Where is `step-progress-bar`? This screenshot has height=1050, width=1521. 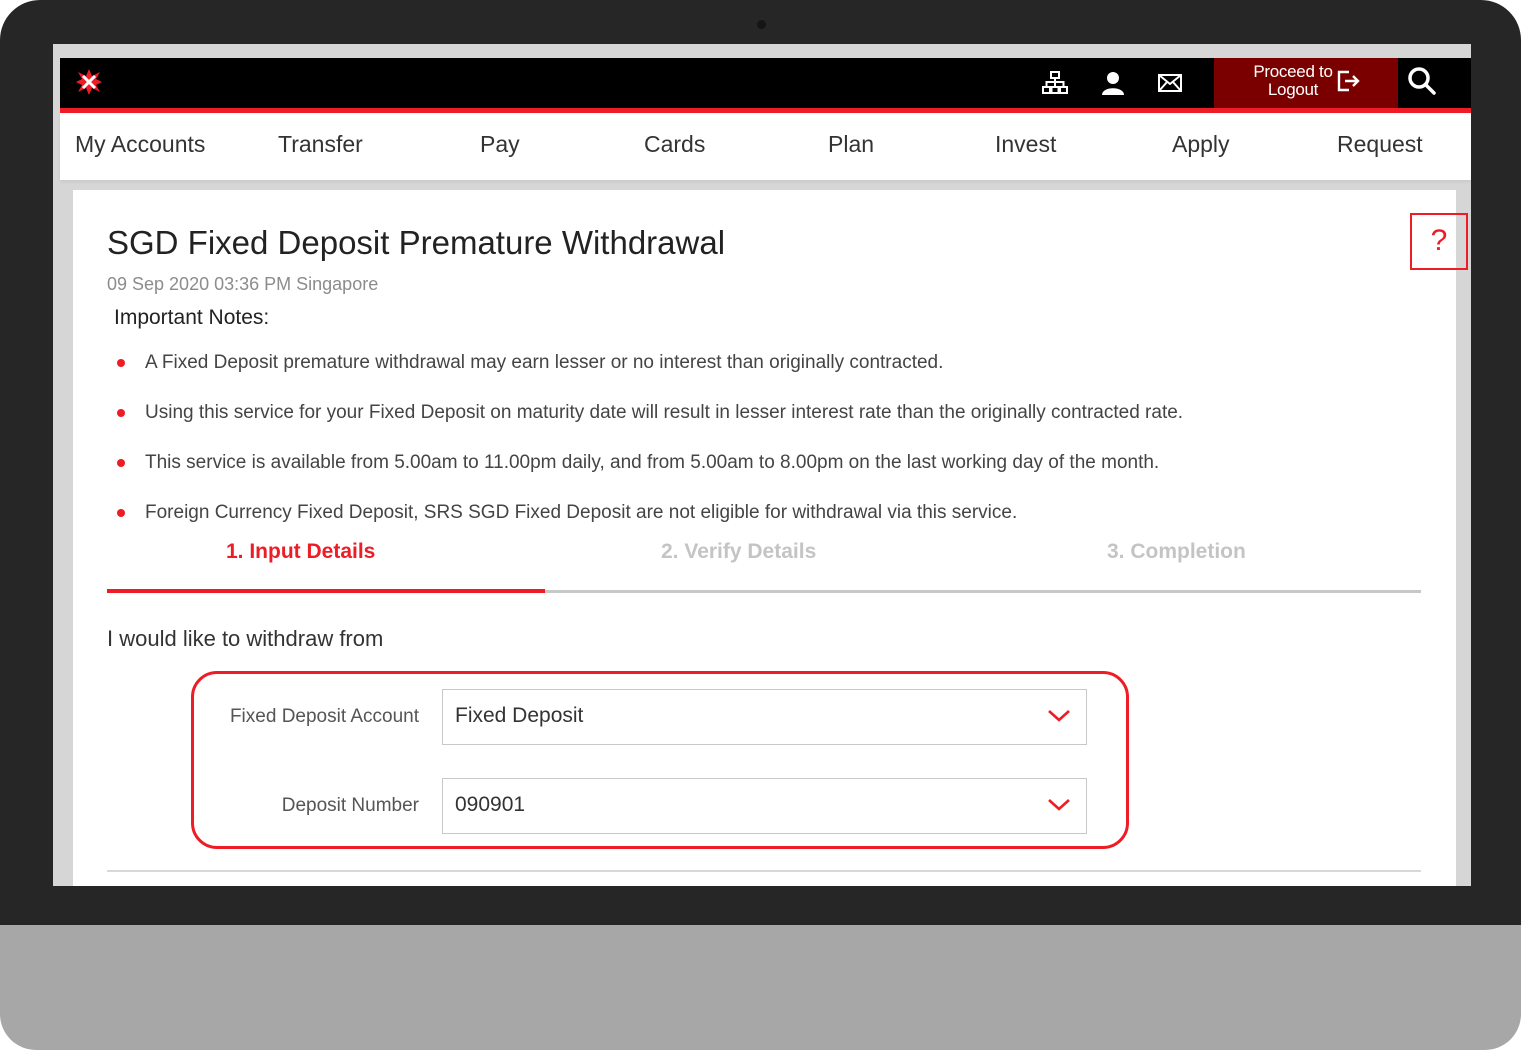
step-progress-bar is located at coordinates (326, 591).